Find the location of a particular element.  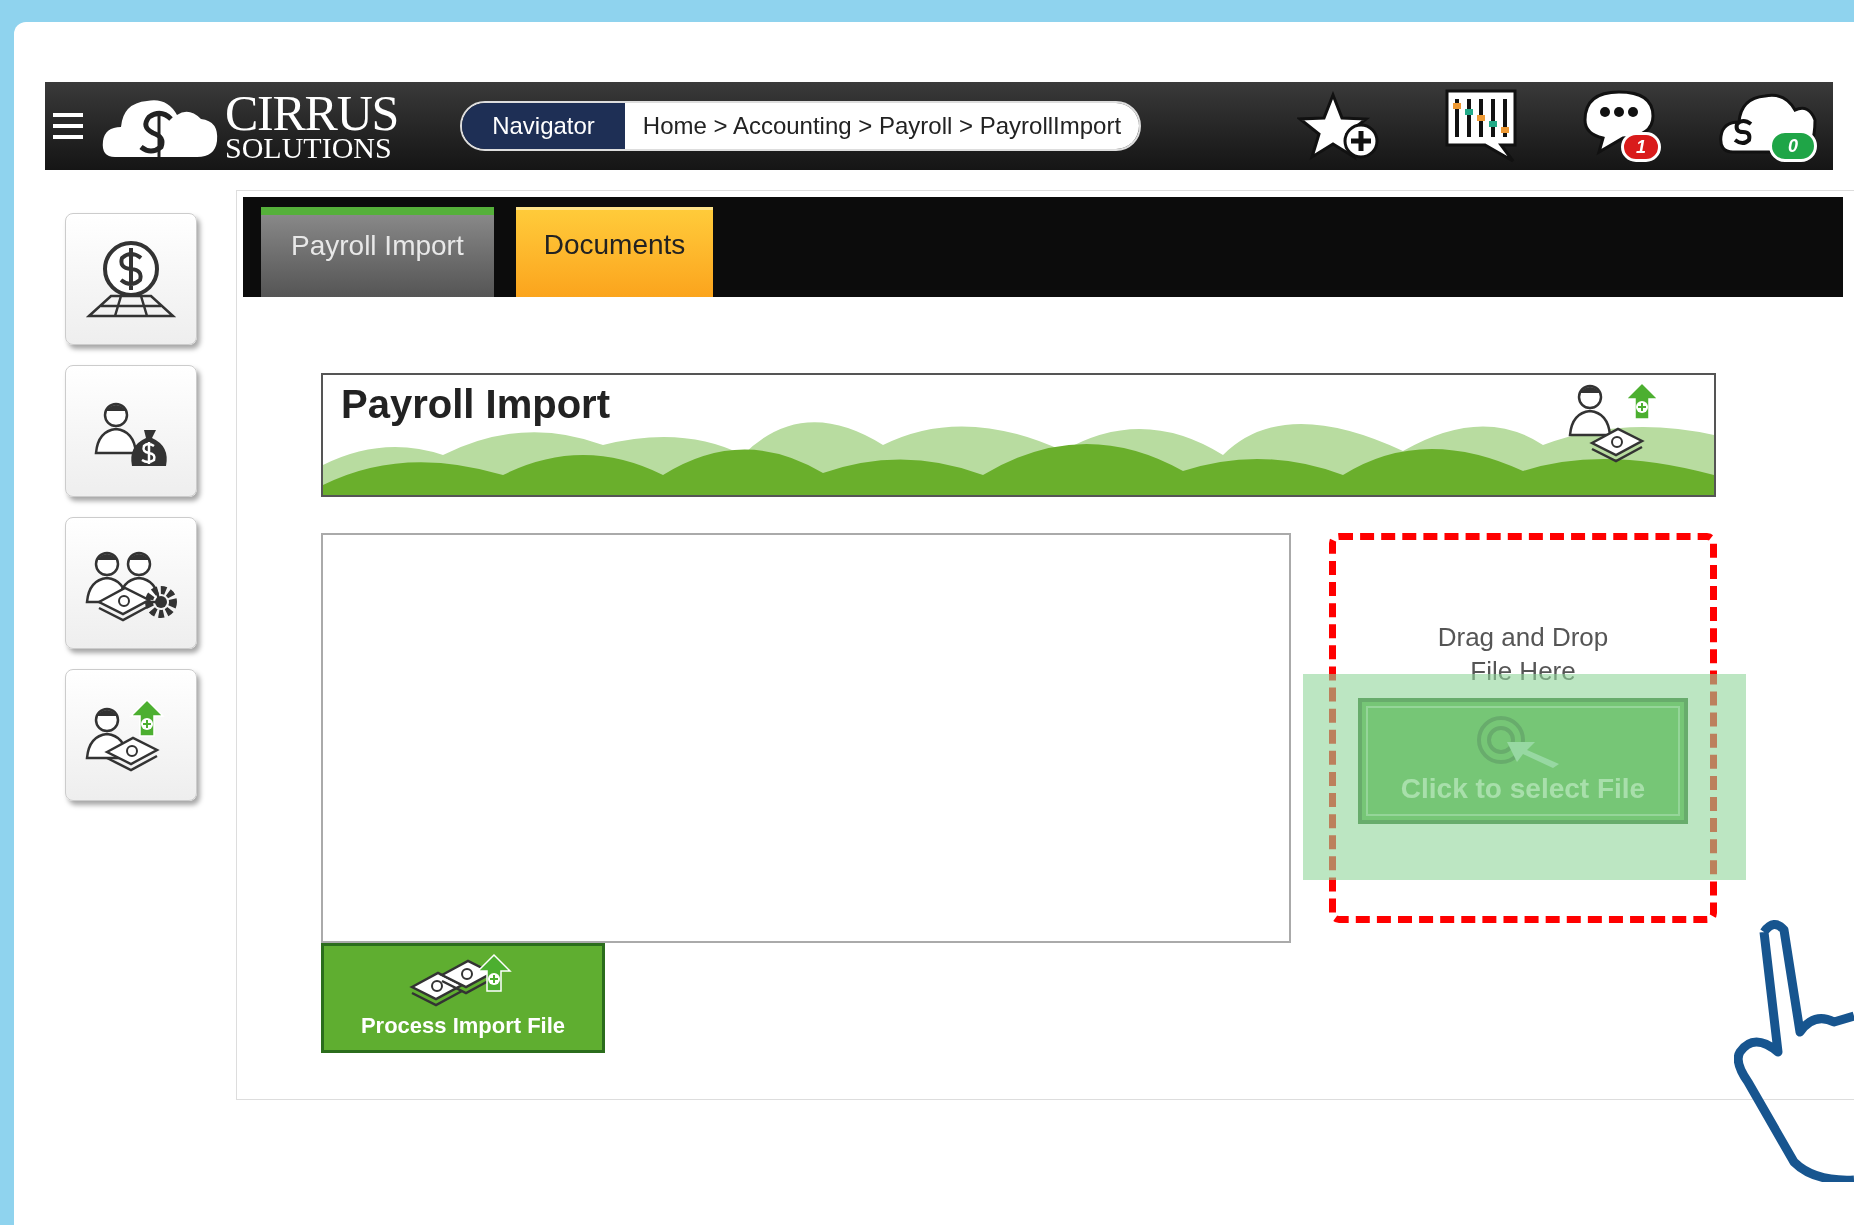

tab: Payroll Import is located at coordinates (377, 252).